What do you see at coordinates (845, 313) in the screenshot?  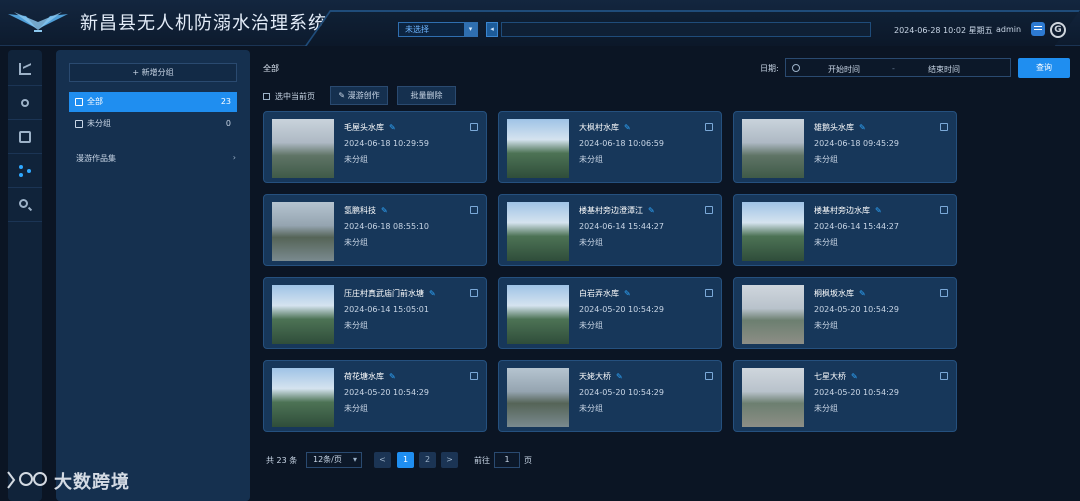 I see `media-card: 桐枫坂水库 ✎ 2024-05-20 10:54:29 未分组` at bounding box center [845, 313].